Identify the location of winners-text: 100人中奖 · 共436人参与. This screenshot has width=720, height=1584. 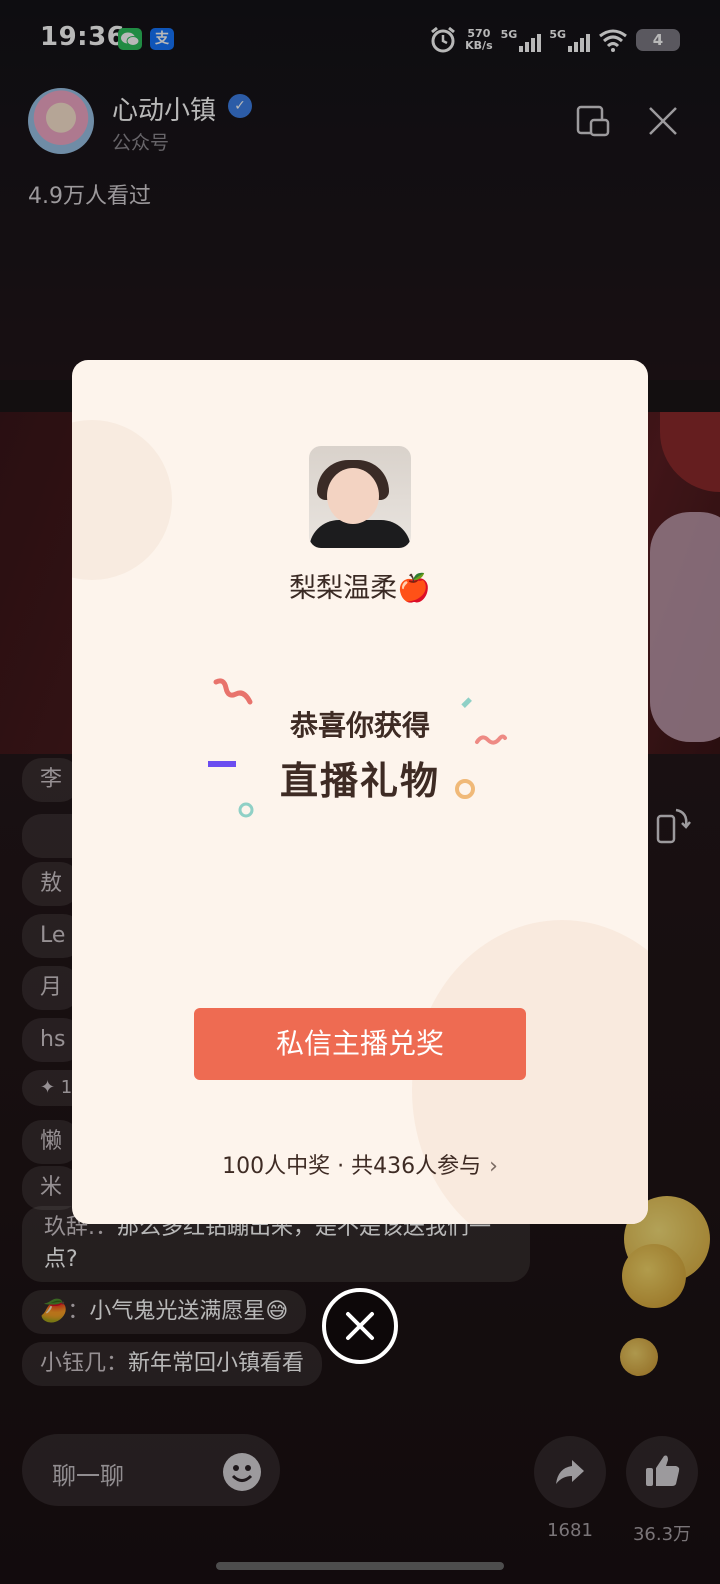
(352, 1166).